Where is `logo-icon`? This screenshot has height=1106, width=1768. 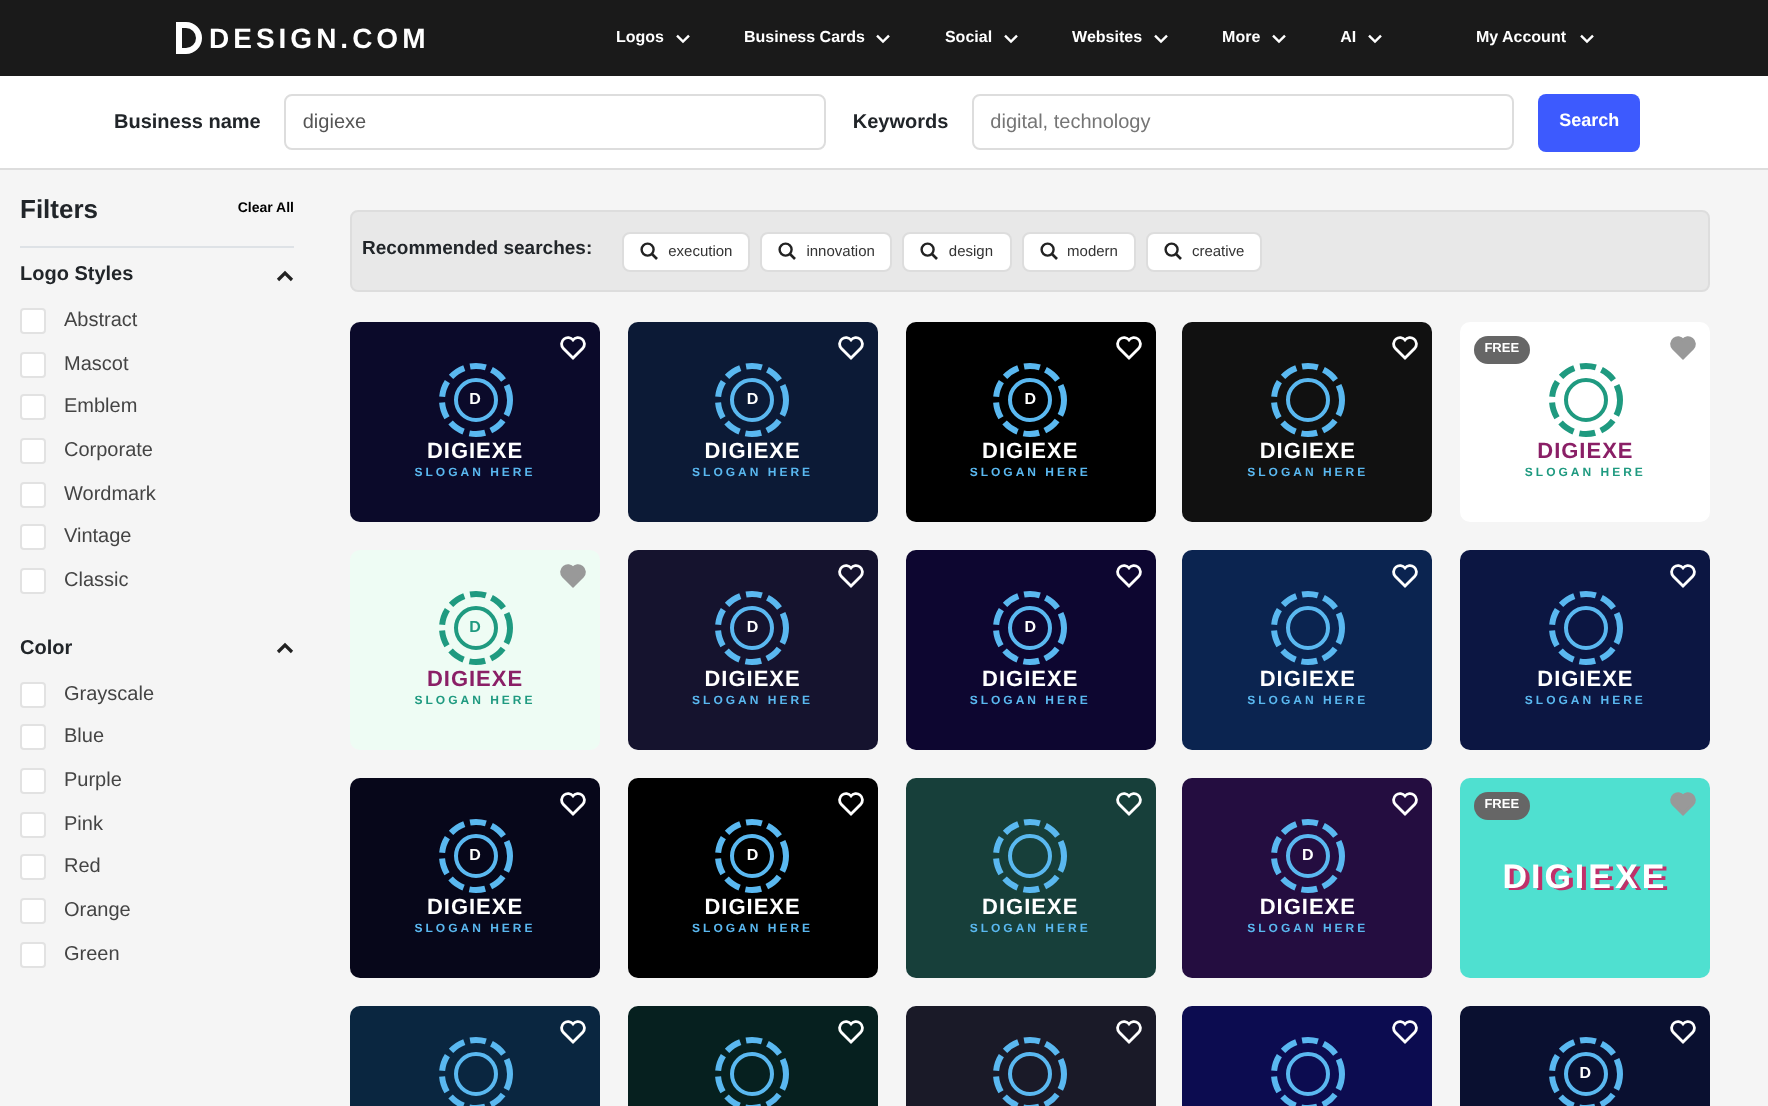 logo-icon is located at coordinates (188, 38).